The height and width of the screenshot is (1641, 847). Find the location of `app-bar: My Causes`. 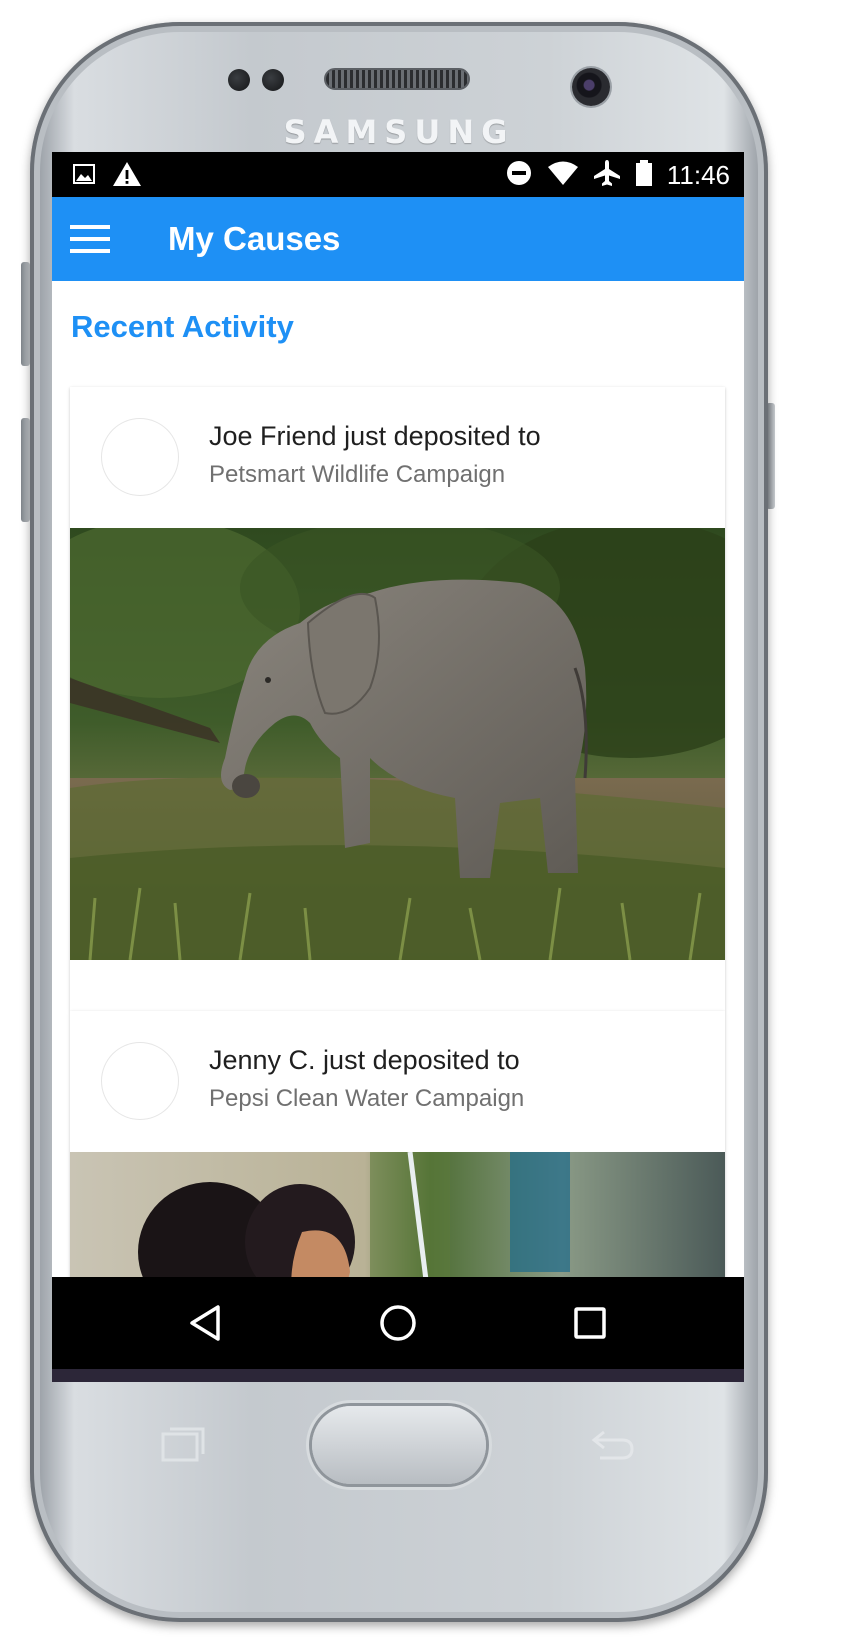

app-bar: My Causes is located at coordinates (398, 239).